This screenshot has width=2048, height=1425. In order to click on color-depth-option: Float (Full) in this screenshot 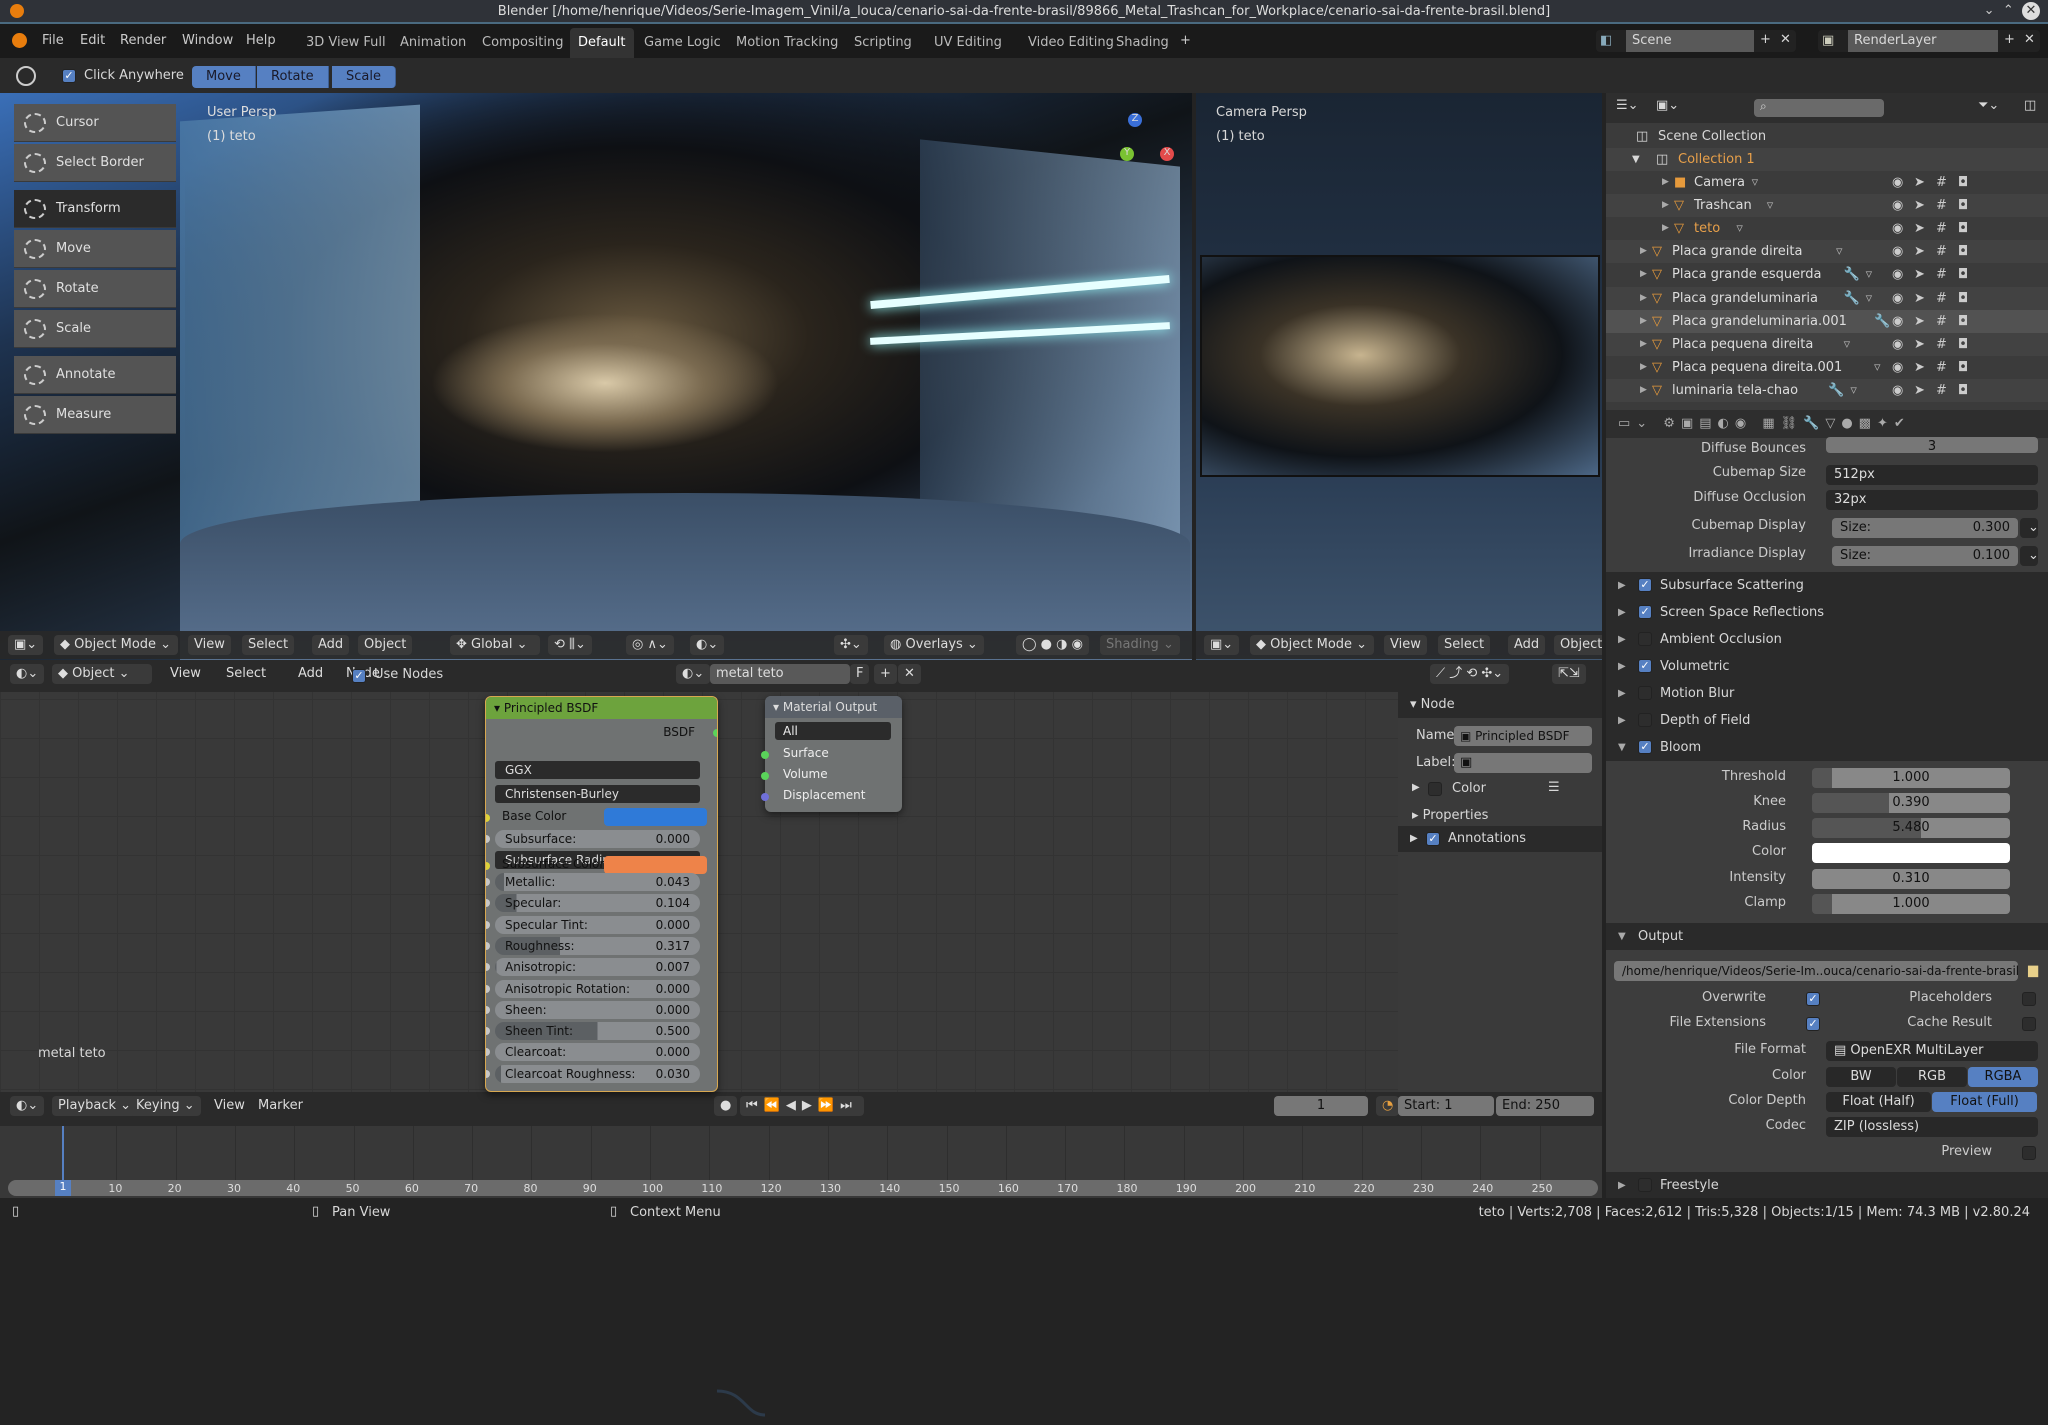, I will do `click(1984, 1102)`.